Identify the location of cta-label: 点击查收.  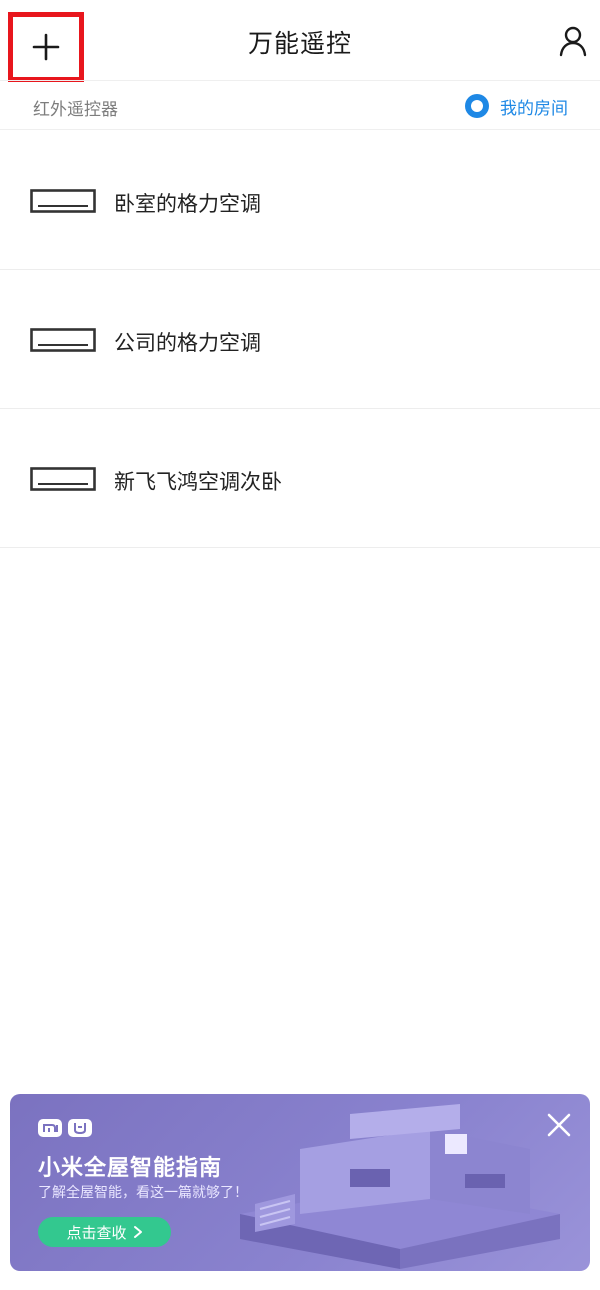
(96, 1232).